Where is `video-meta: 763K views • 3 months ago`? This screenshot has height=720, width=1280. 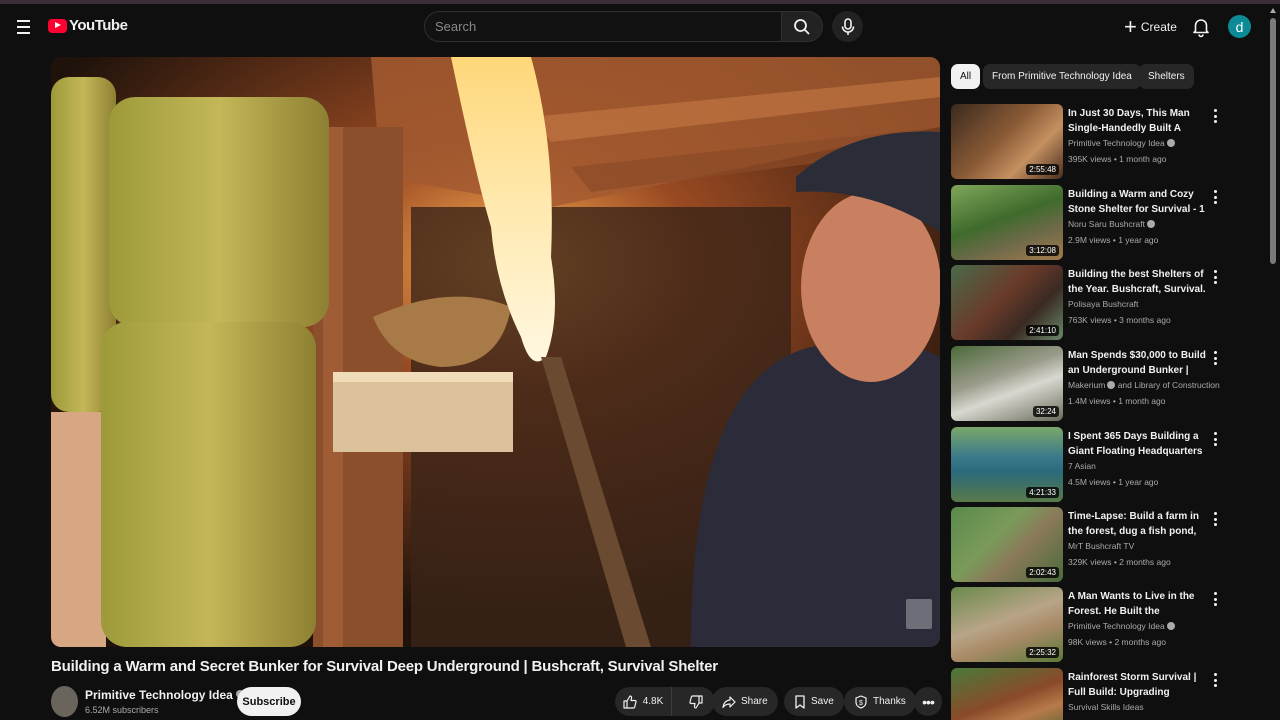
video-meta: 763K views • 3 months ago is located at coordinates (1119, 320).